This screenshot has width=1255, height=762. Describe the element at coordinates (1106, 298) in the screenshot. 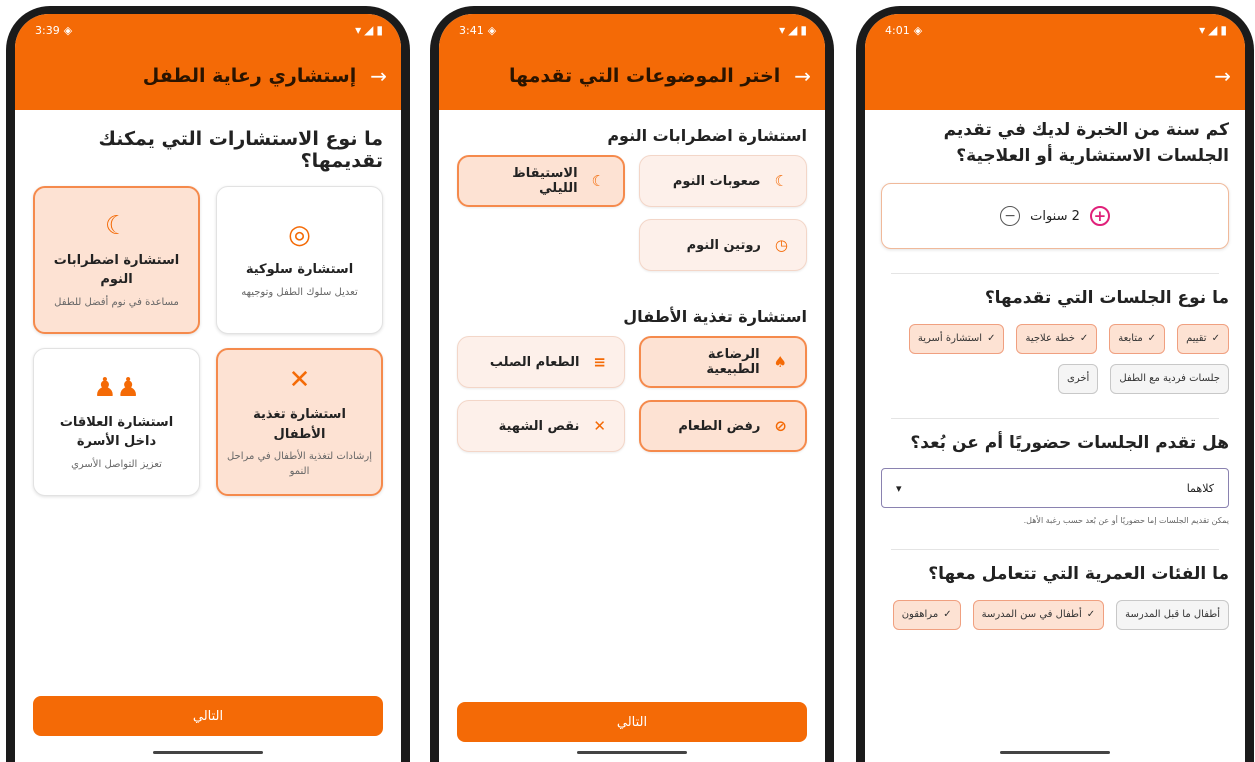

I see `question-session-type: ما نوع الجلسات التي تقدمها؟` at that location.